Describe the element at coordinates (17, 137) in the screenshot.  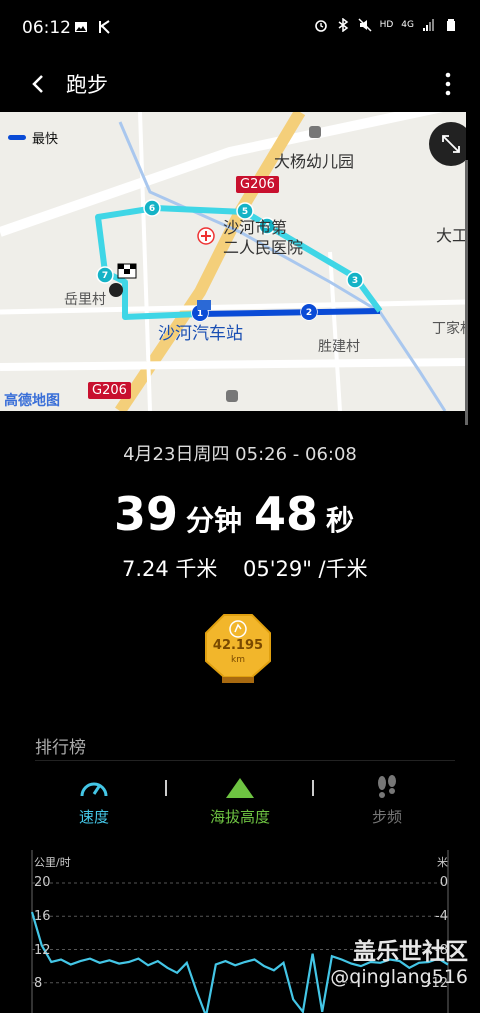
I see `legend-swatch` at that location.